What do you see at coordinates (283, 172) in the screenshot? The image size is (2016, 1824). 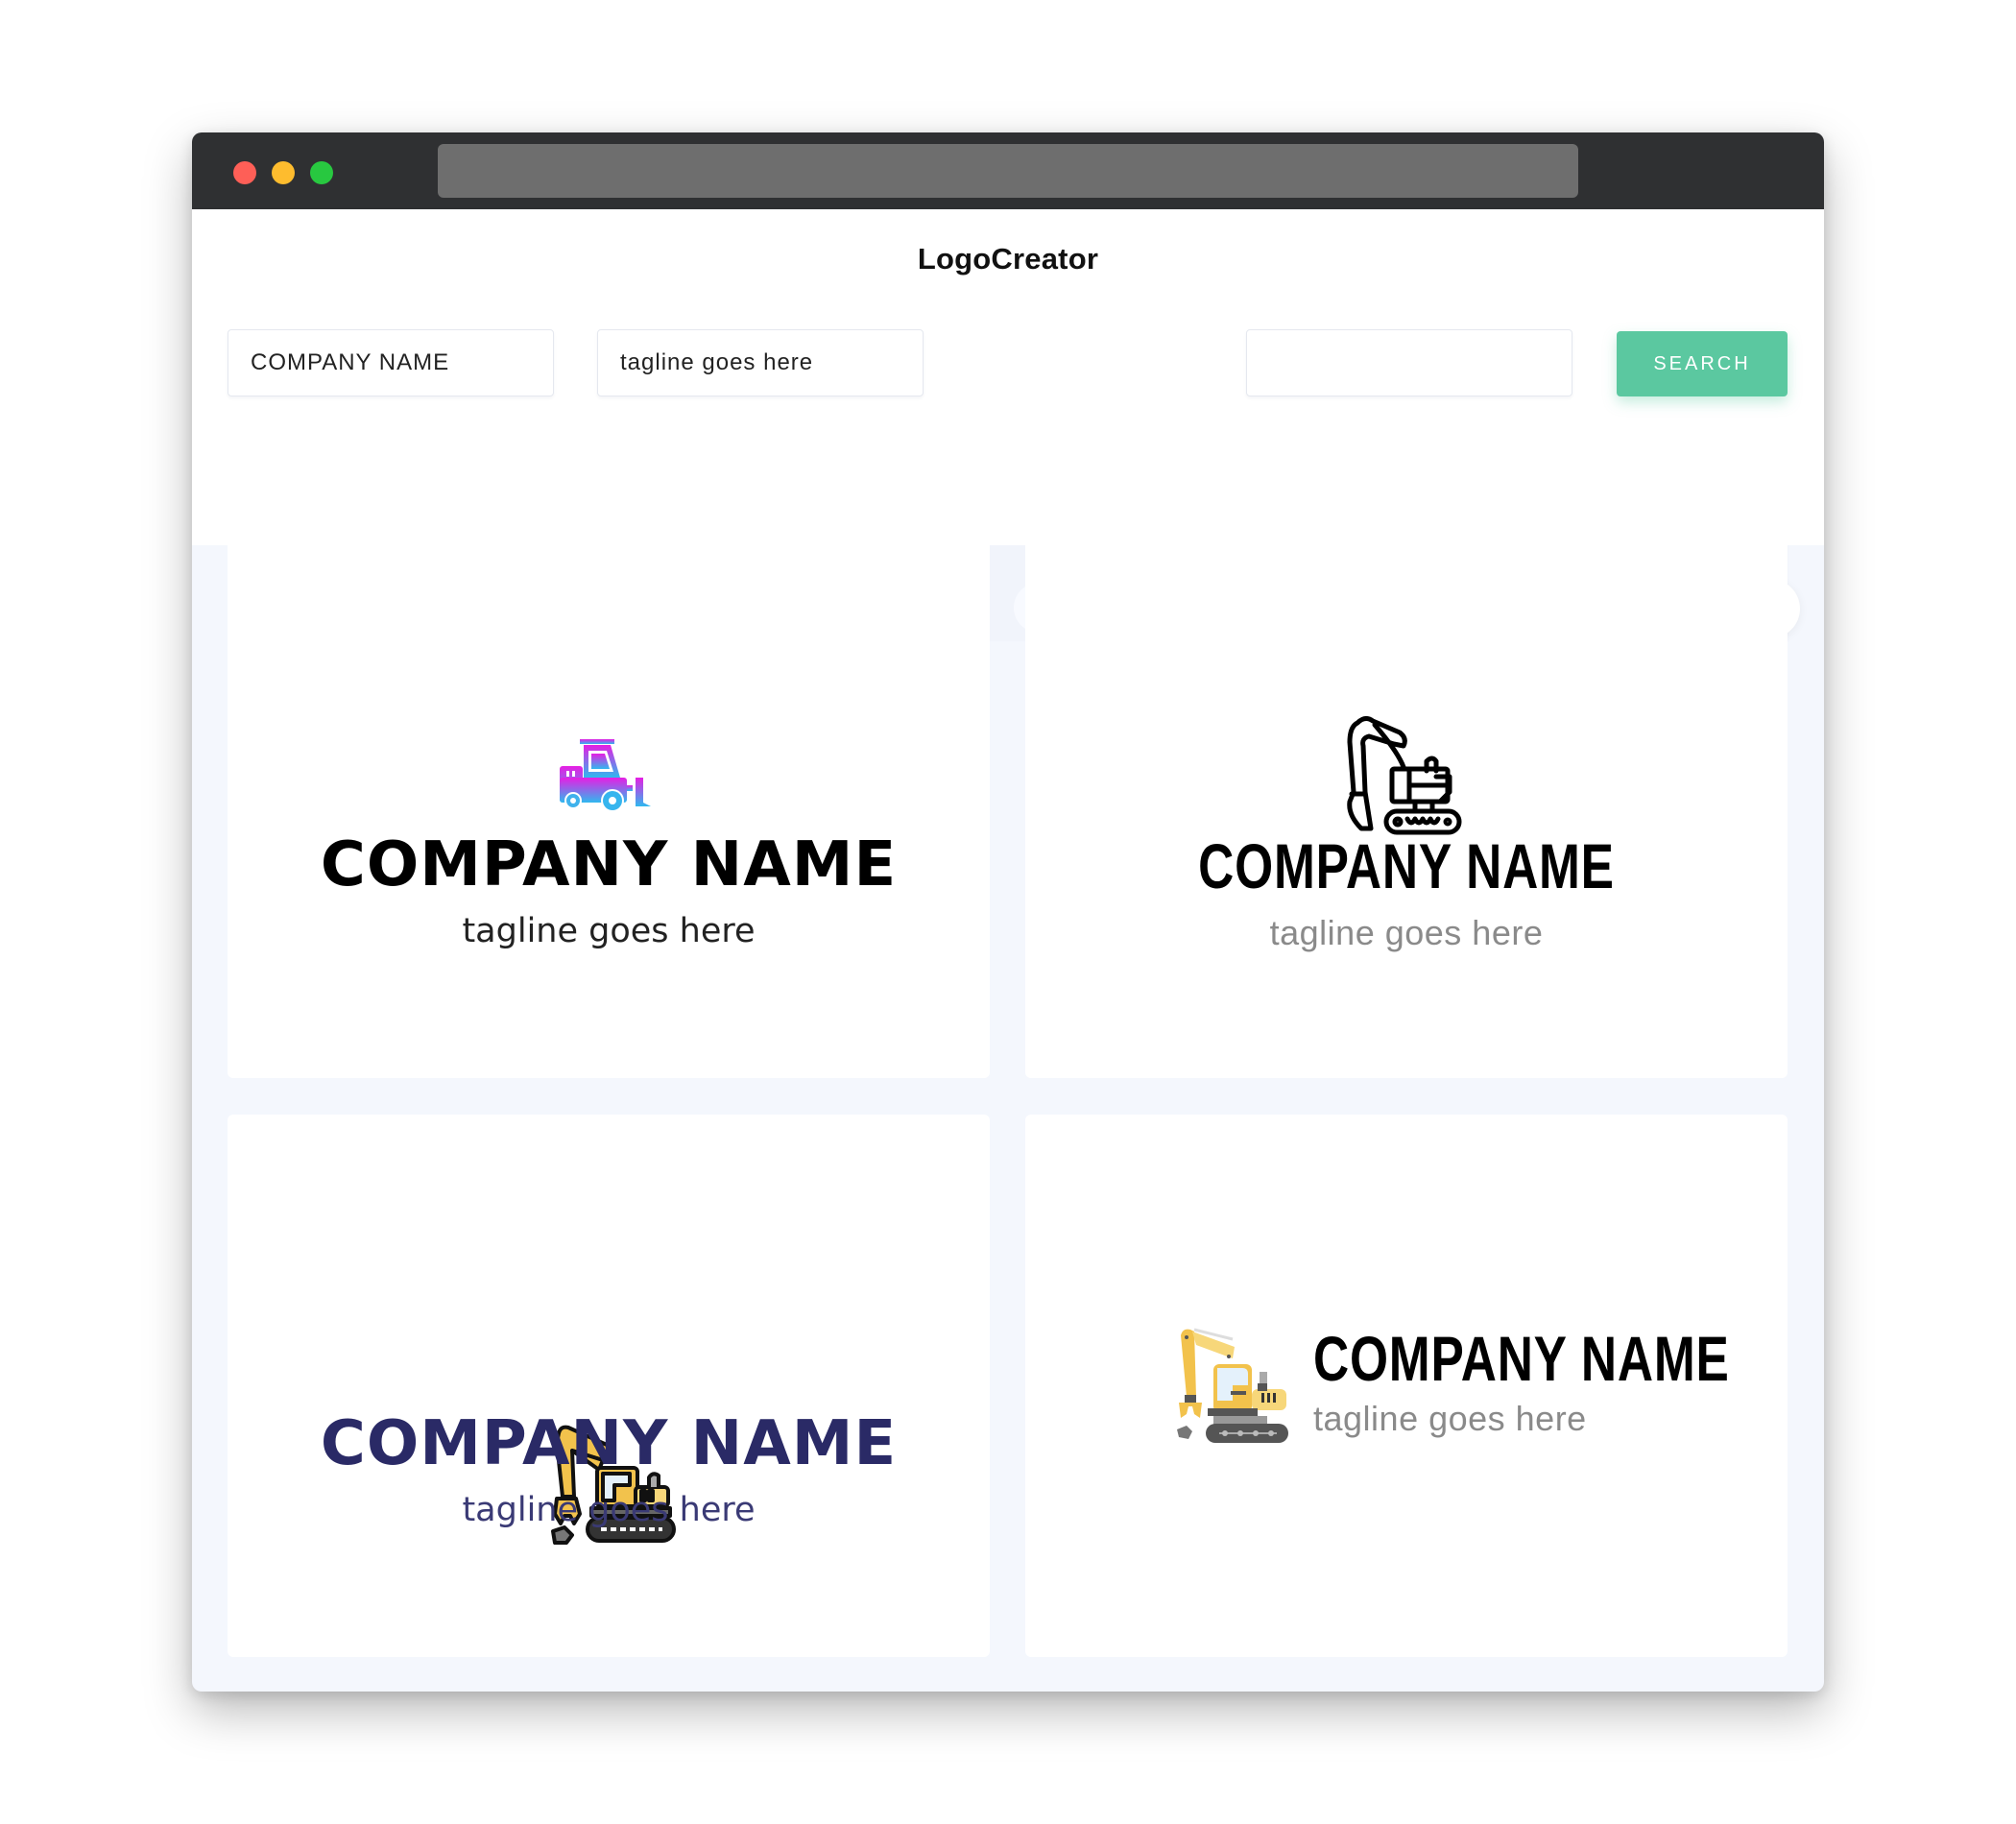 I see `minimize-window-button` at bounding box center [283, 172].